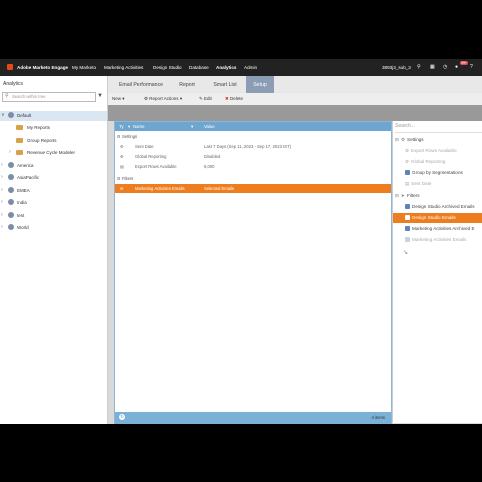  I want to click on row-name: Export Rows Available, so click(156, 166).